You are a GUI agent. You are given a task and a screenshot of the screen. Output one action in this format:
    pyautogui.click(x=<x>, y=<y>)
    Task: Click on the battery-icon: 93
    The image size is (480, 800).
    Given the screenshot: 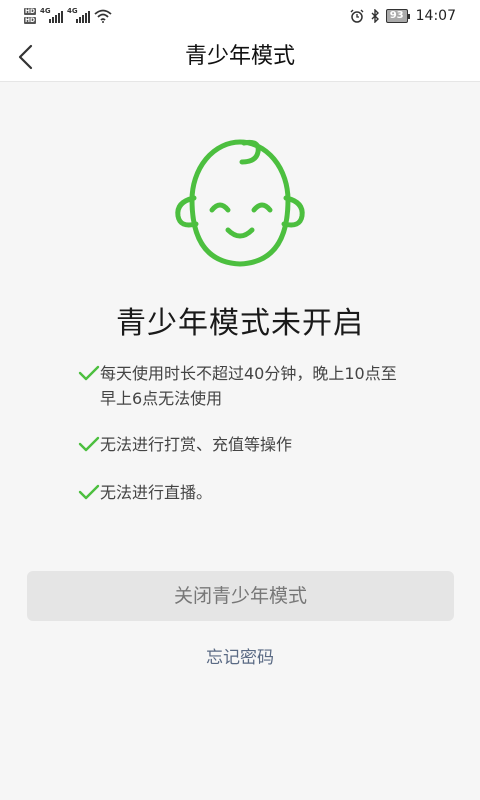 What is the action you would take?
    pyautogui.click(x=397, y=16)
    